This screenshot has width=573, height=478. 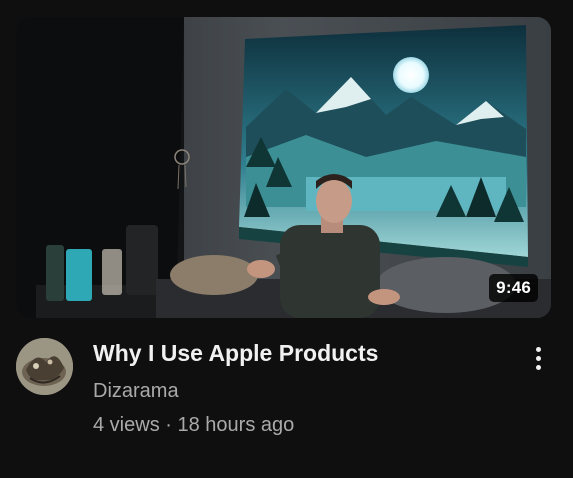 What do you see at coordinates (236, 425) in the screenshot?
I see `upload-age: 18 hours ago` at bounding box center [236, 425].